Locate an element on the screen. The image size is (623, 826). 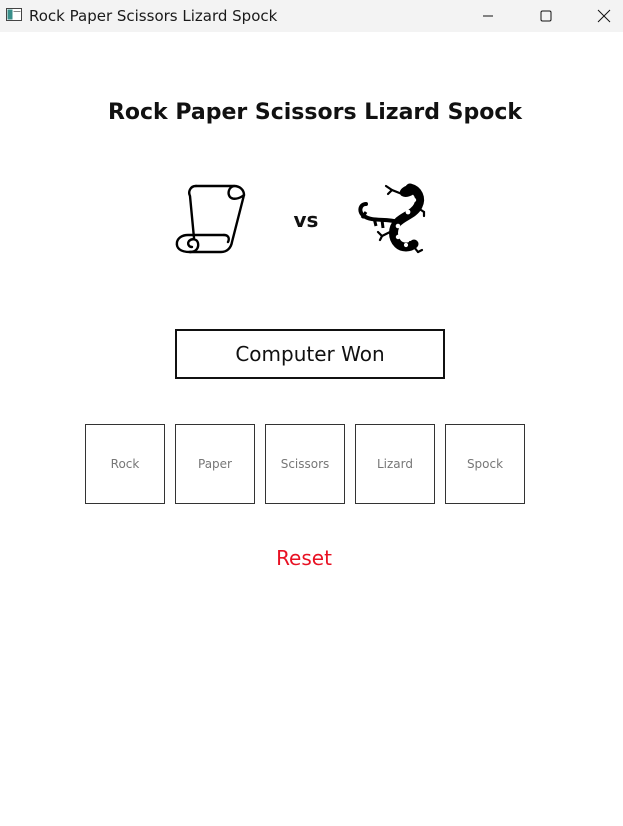
close-icon is located at coordinates (604, 16).